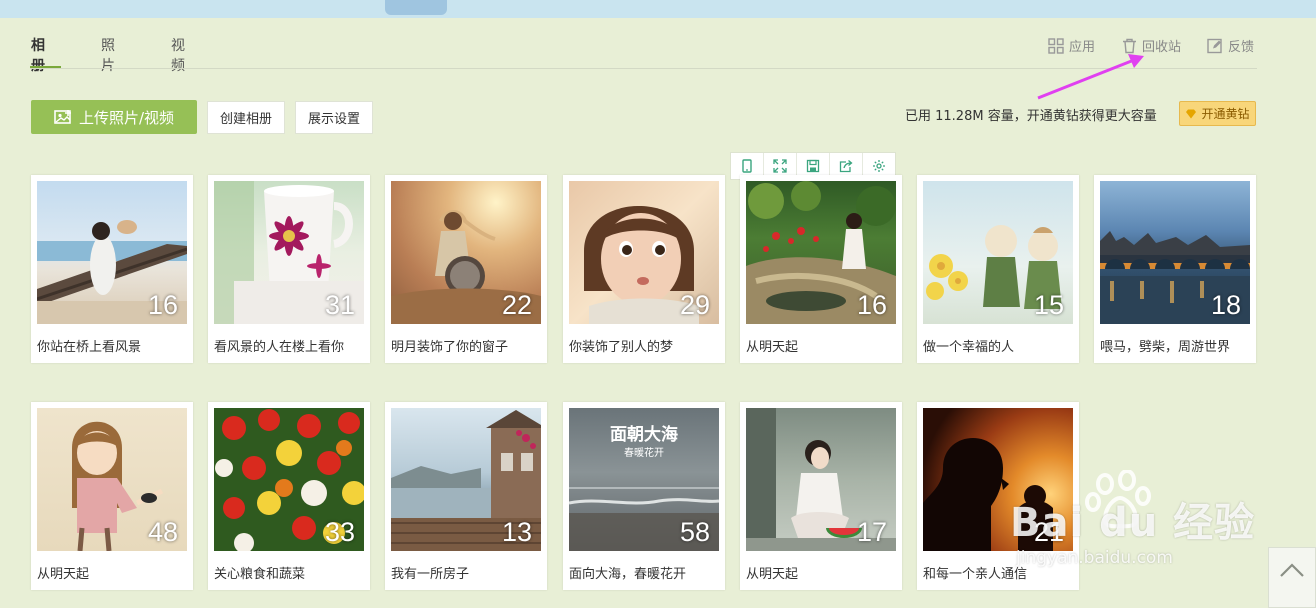 The image size is (1316, 608). I want to click on photo-count: 21, so click(1048, 532).